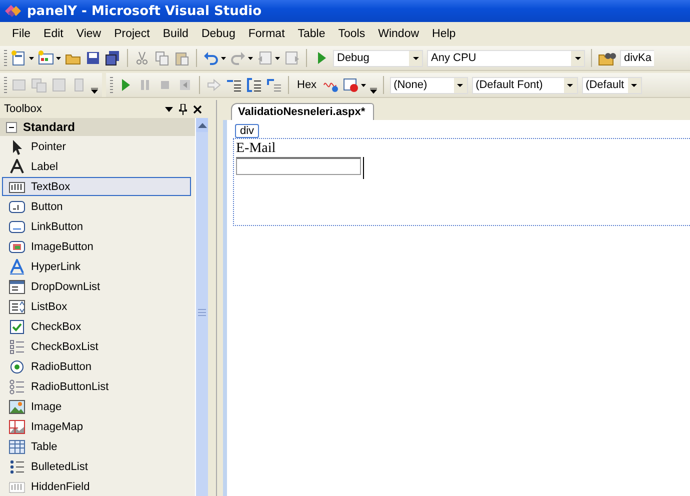  What do you see at coordinates (162, 58) in the screenshot?
I see `copy-icon` at bounding box center [162, 58].